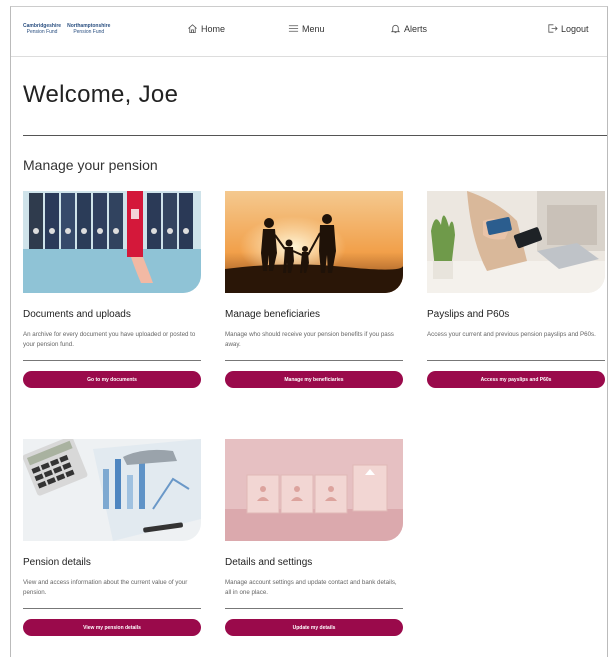 The height and width of the screenshot is (657, 612). Describe the element at coordinates (314, 242) in the screenshot. I see `beneficiaries-image` at that location.